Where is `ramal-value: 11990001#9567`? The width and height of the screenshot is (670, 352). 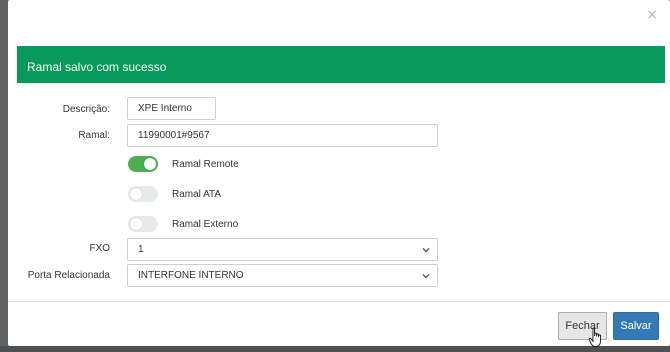 ramal-value: 11990001#9567 is located at coordinates (174, 135).